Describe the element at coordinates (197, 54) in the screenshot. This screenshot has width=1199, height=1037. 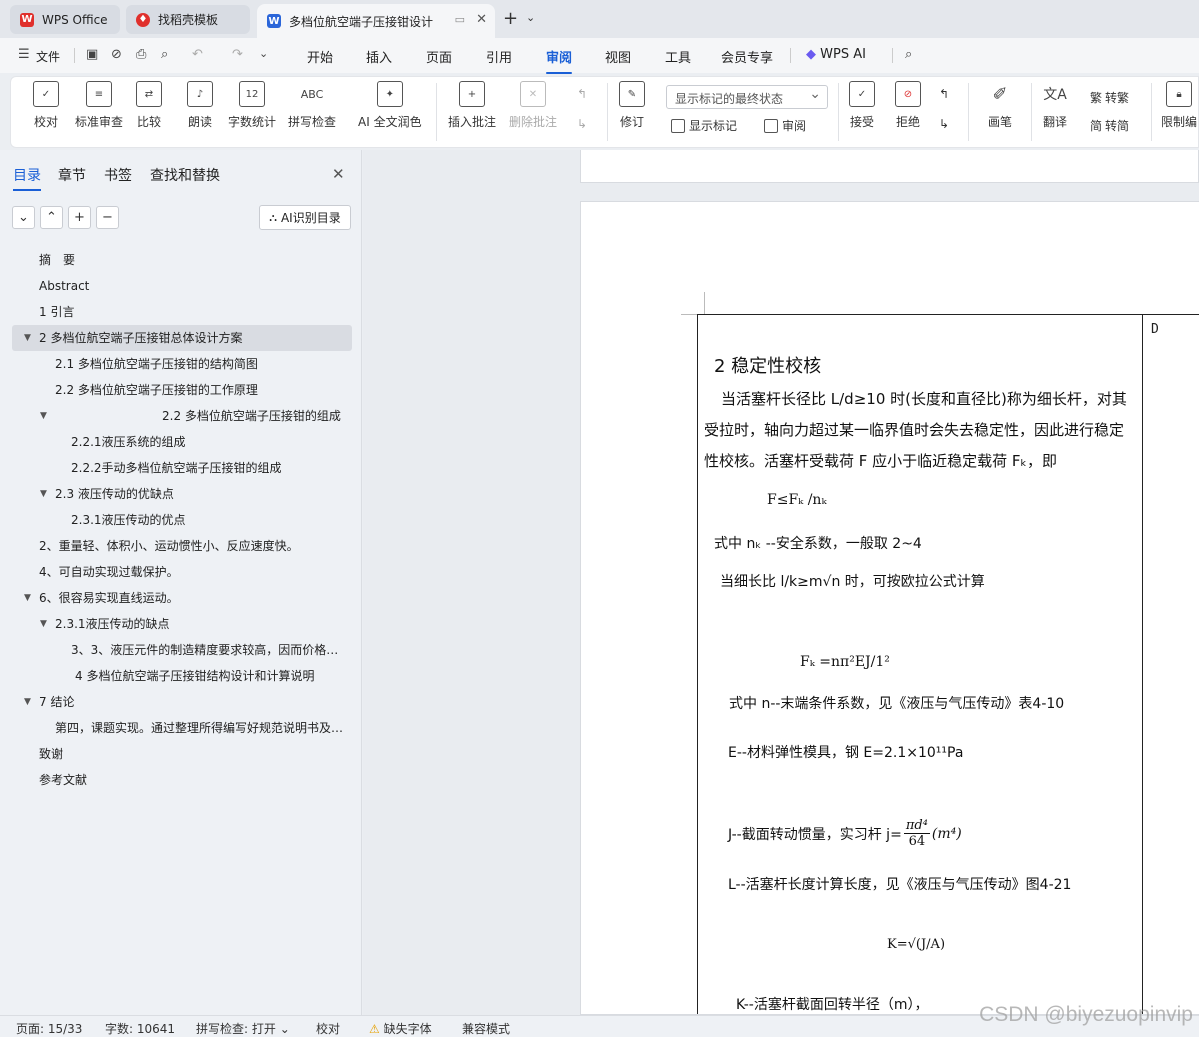
I see `undo-icon: ↶` at that location.